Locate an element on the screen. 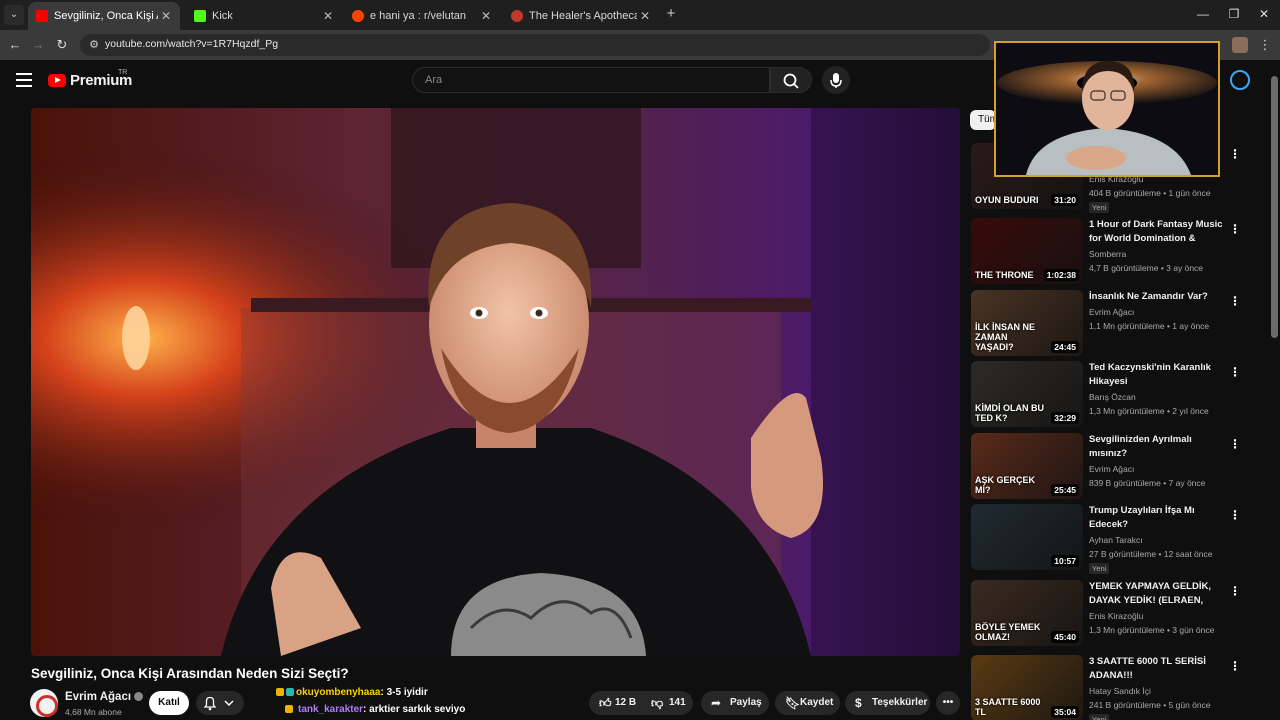 The height and width of the screenshot is (720, 1280). thumbnail-caption: OYUN BUDURI is located at coordinates (1007, 200).